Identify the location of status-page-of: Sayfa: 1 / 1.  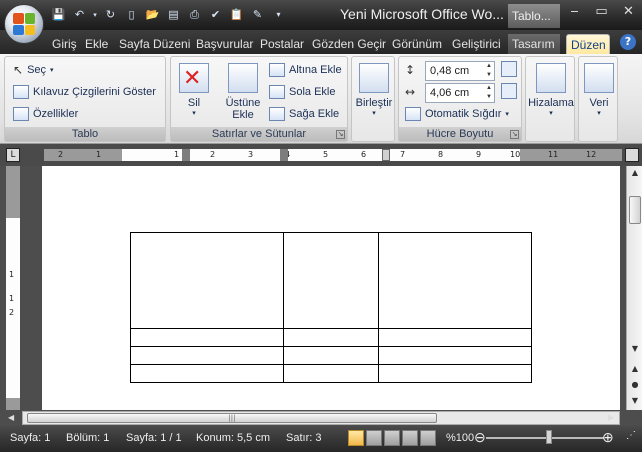
(154, 438).